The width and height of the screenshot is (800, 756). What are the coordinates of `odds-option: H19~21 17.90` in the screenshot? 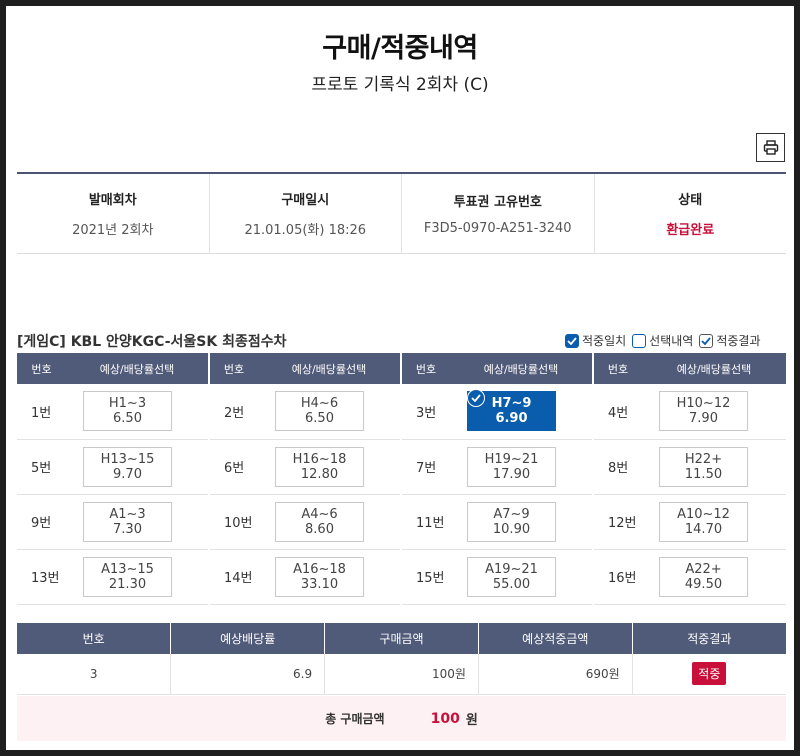 It's located at (511, 466).